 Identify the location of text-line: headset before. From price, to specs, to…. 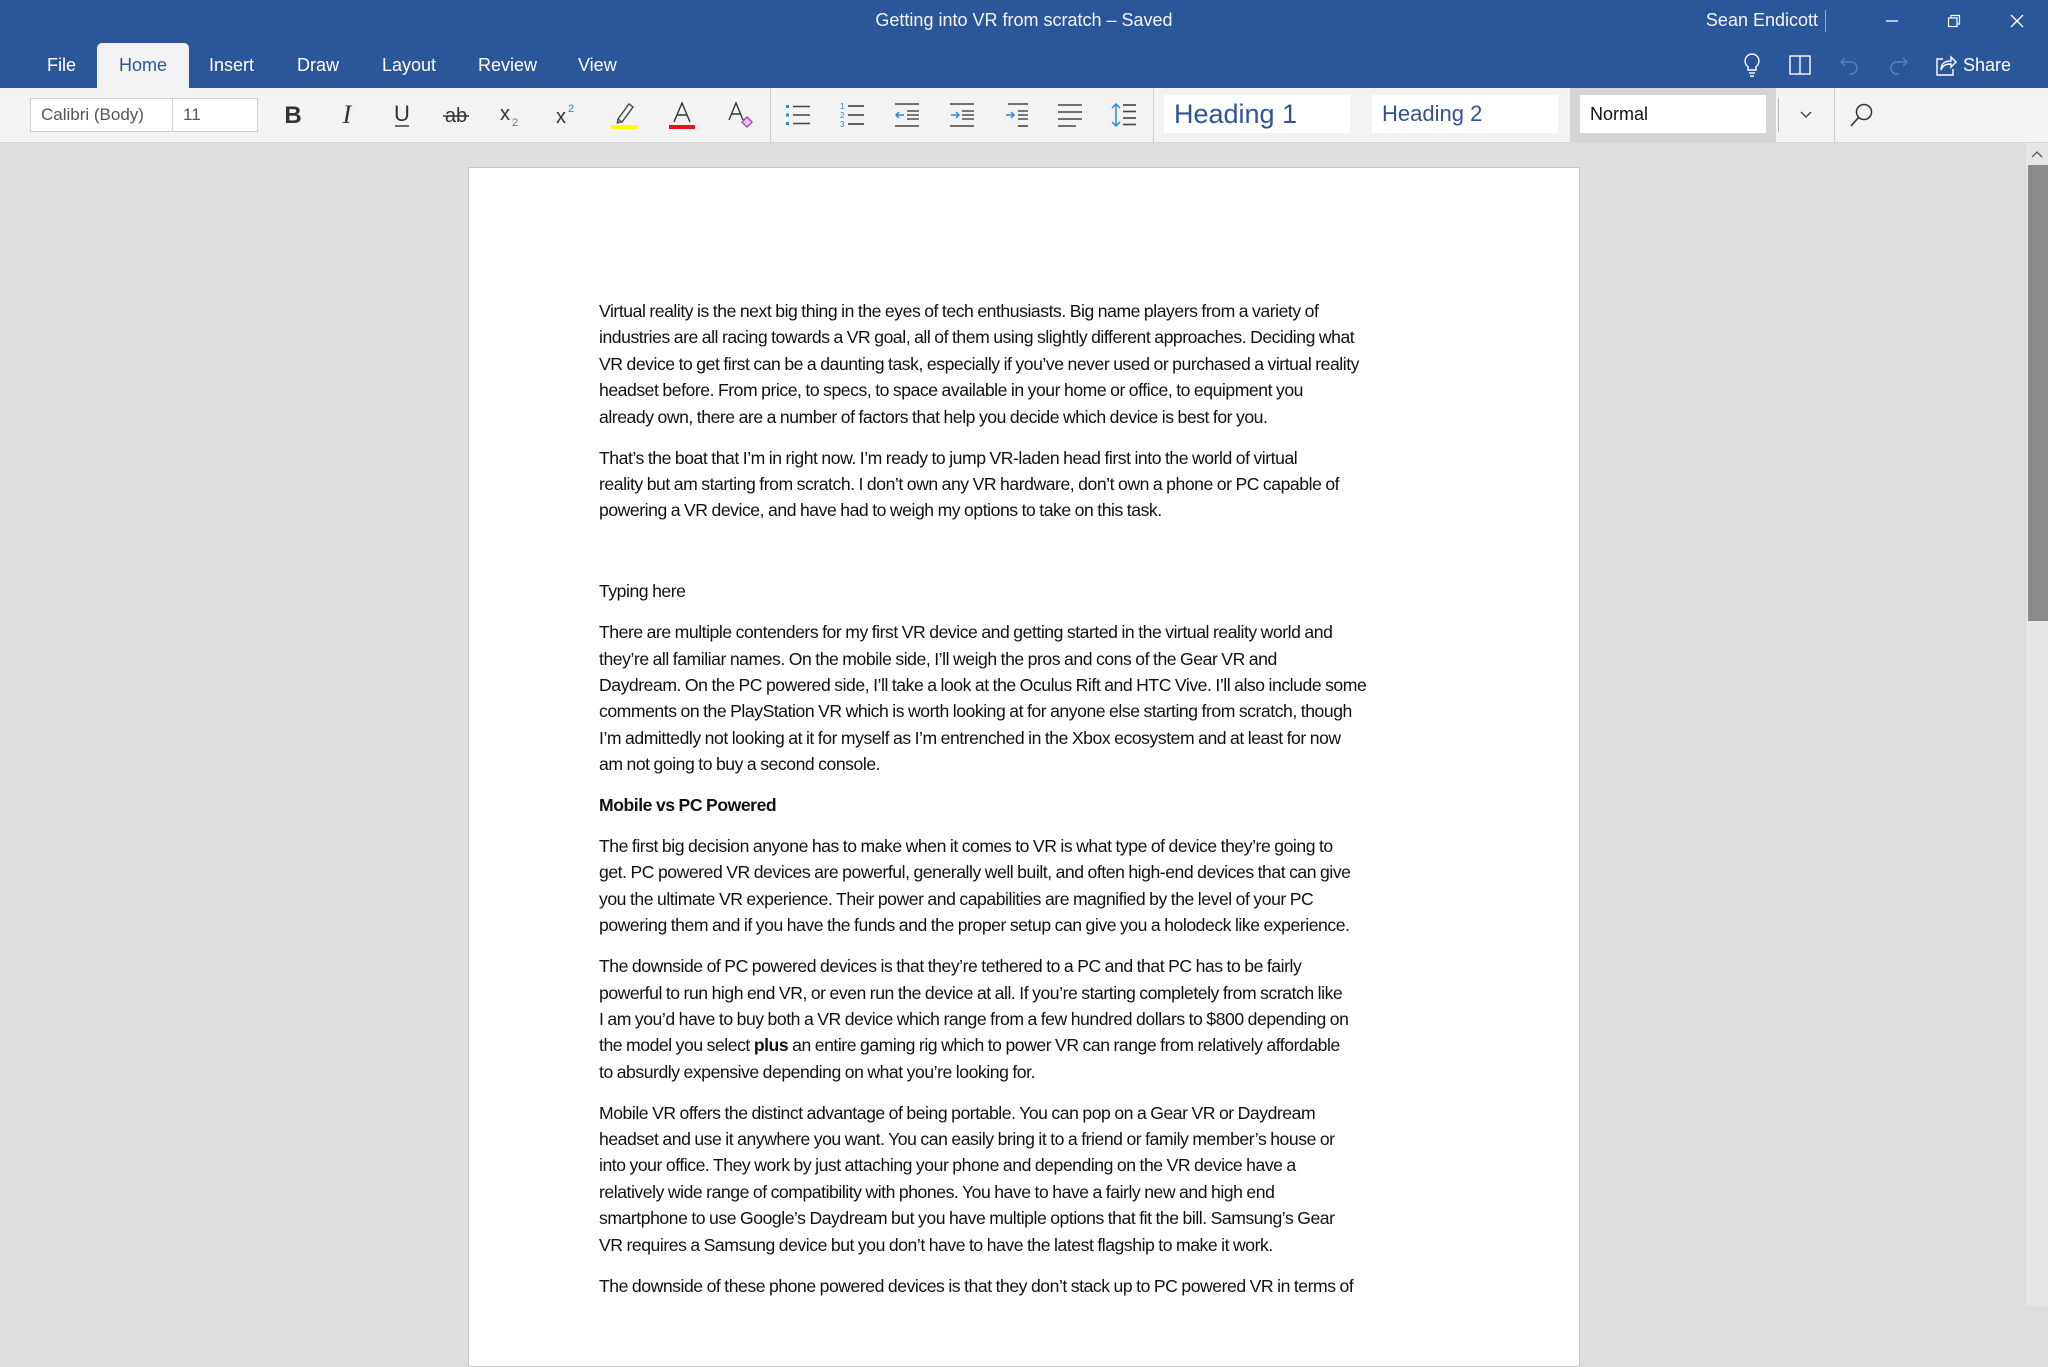
(951, 390).